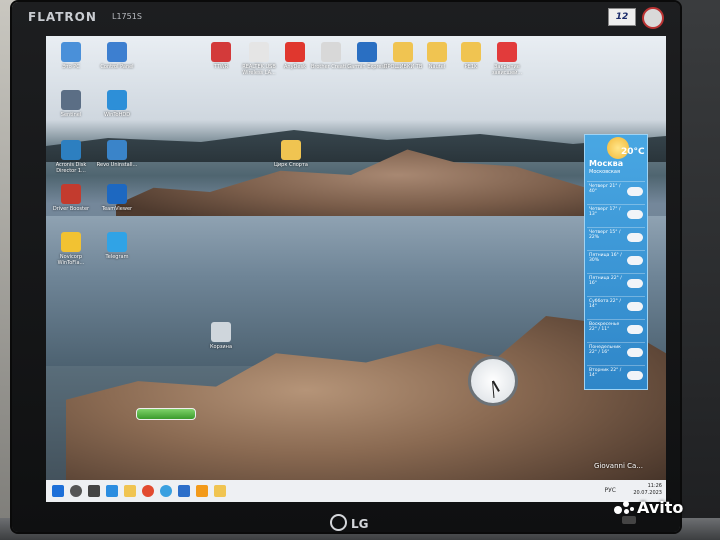 Image resolution: width=720 pixels, height=540 pixels. I want to click on weather-city: Москва, so click(606, 163).